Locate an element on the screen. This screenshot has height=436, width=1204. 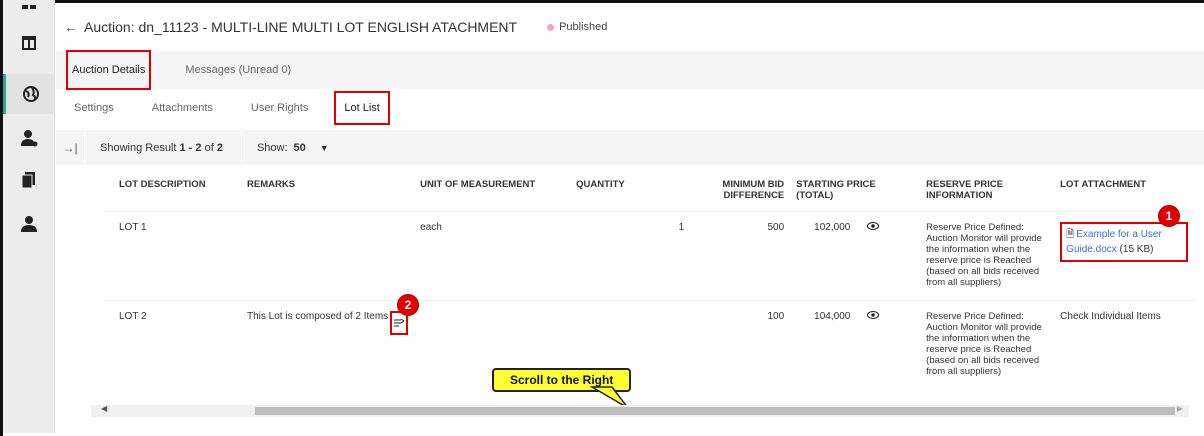
col-starting-price: STARTING PRICE (TOTAL) is located at coordinates (836, 190).